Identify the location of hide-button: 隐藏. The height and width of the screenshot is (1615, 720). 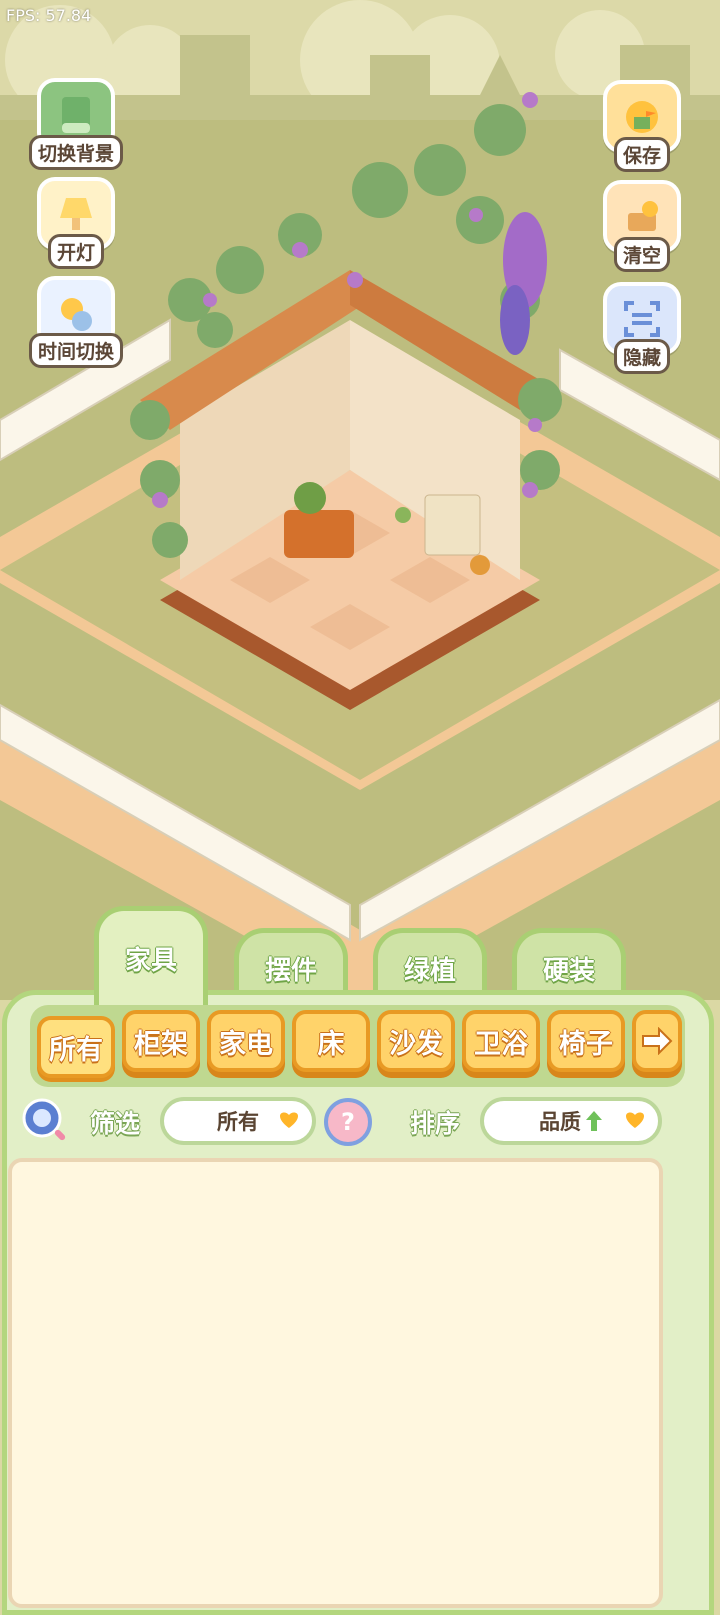
(642, 328).